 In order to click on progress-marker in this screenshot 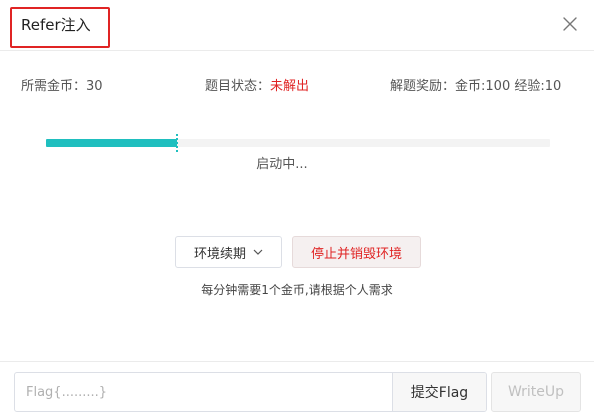, I will do `click(177, 143)`.